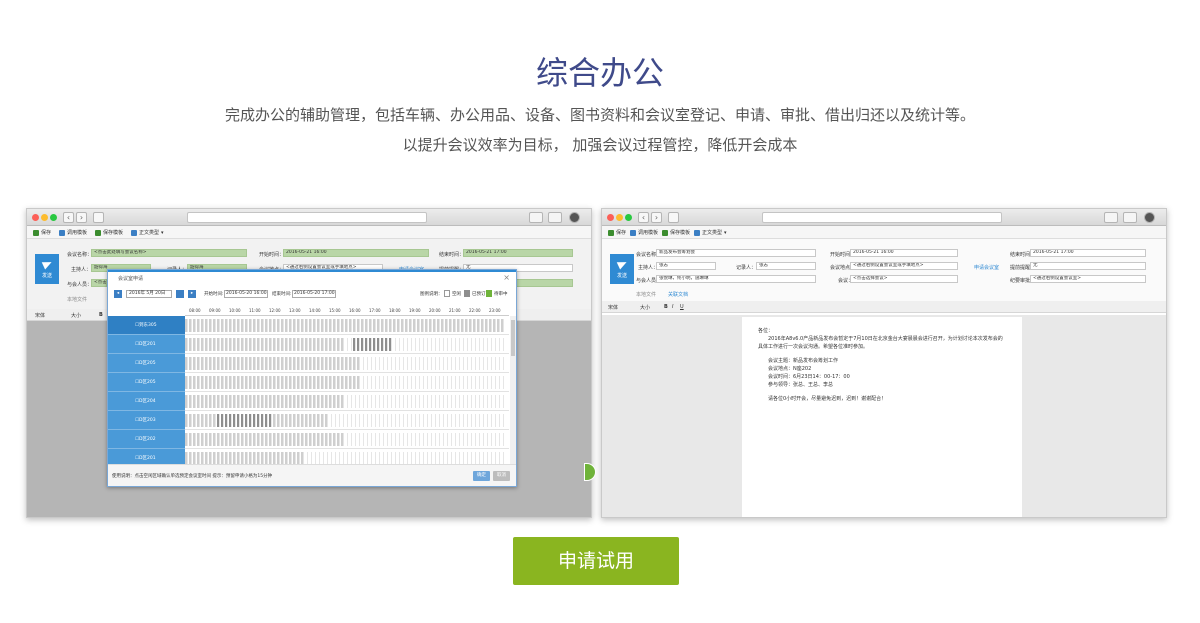 This screenshot has width=1200, height=623. What do you see at coordinates (644, 232) in the screenshot?
I see `call-template-button: 调用模板` at bounding box center [644, 232].